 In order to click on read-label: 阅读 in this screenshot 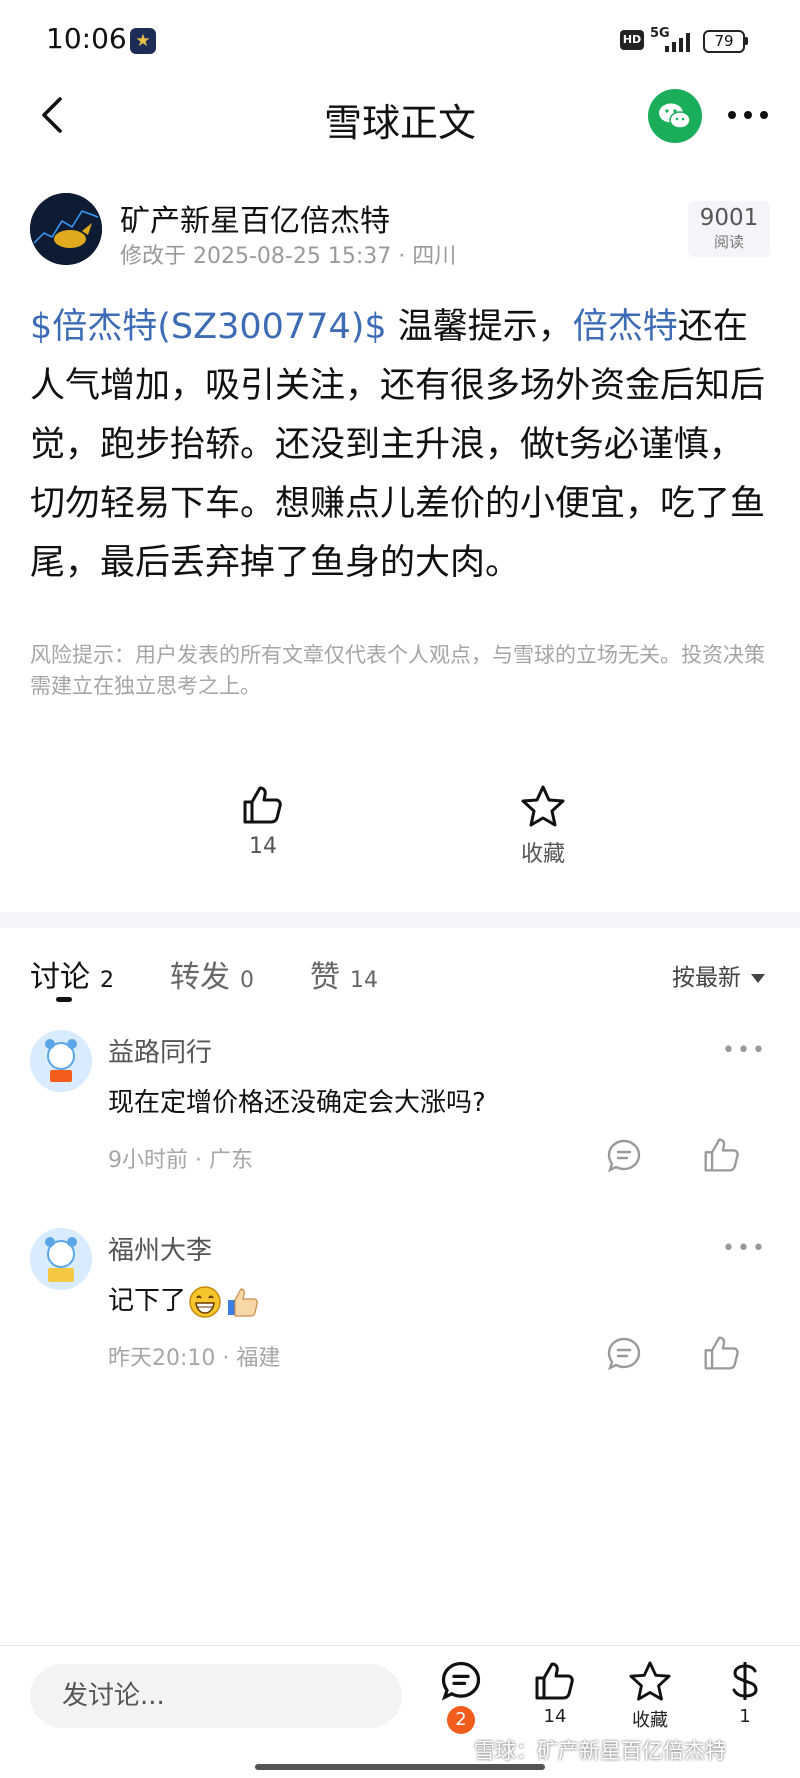, I will do `click(728, 242)`.